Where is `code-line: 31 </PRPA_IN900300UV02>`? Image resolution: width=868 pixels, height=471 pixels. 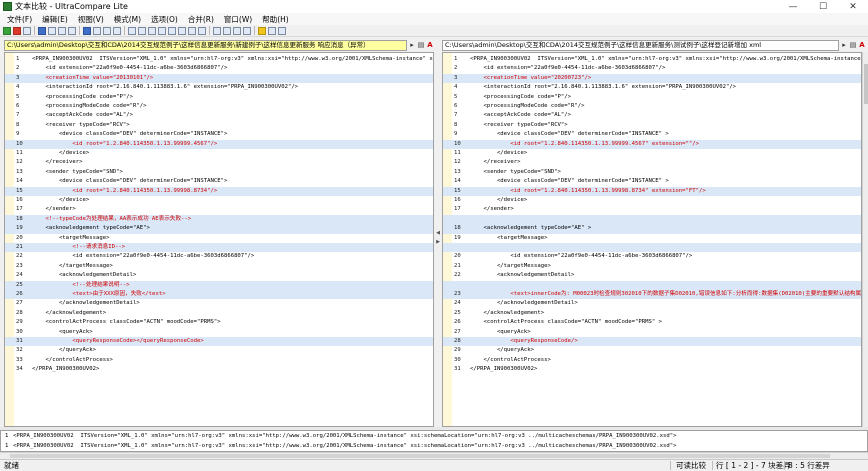 code-line: 31 </PRPA_IN900300UV02> is located at coordinates (652, 369).